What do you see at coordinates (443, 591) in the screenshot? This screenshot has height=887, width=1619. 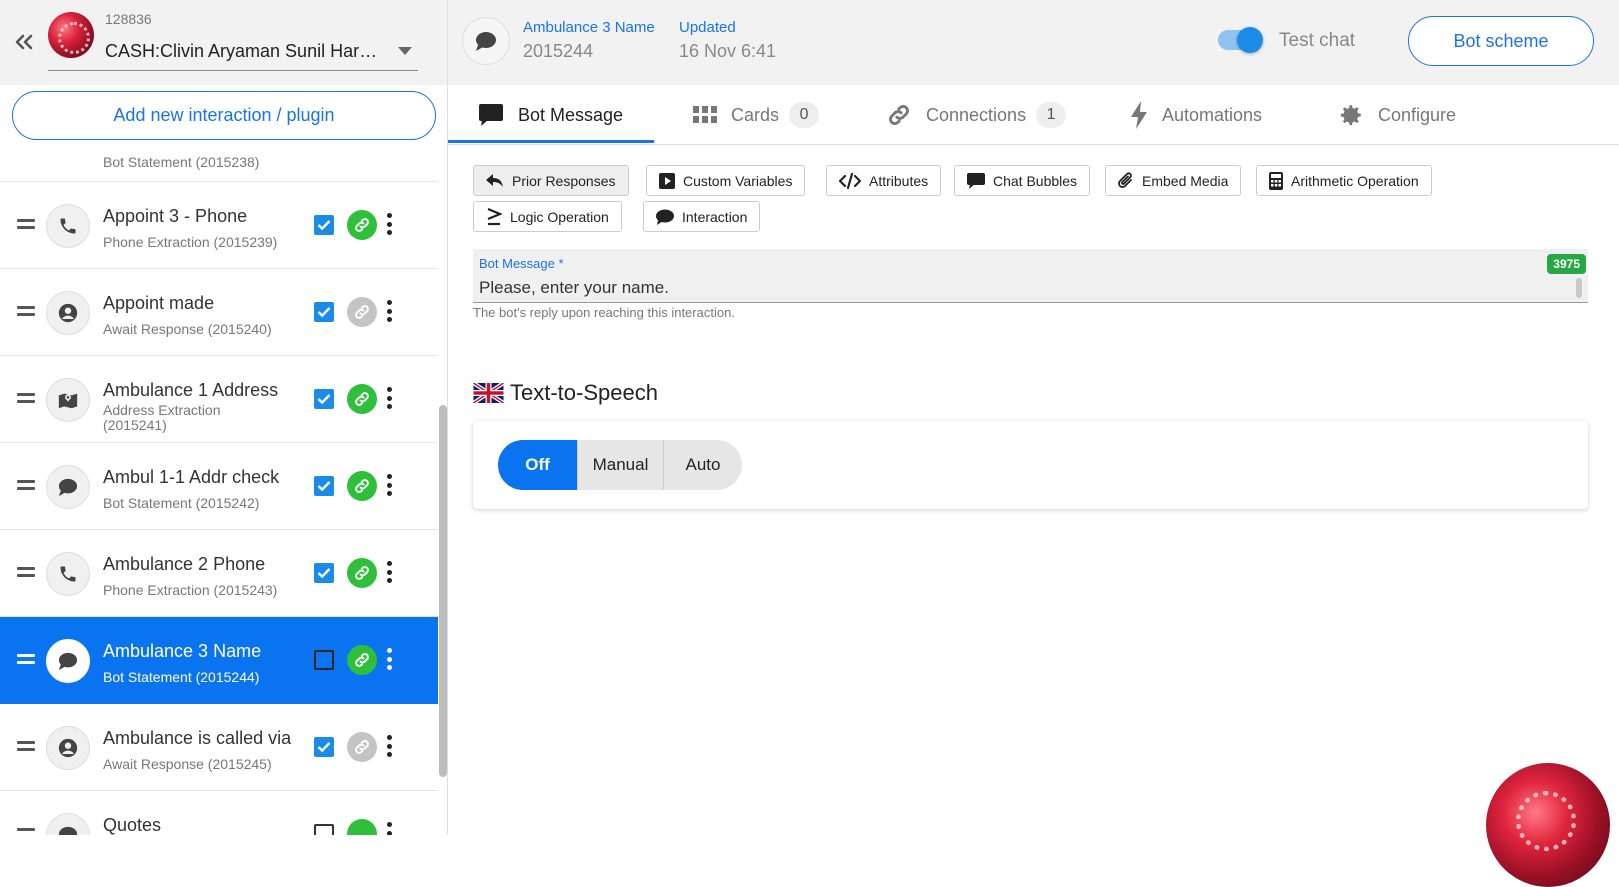 I see `sidebar-scrollbar` at bounding box center [443, 591].